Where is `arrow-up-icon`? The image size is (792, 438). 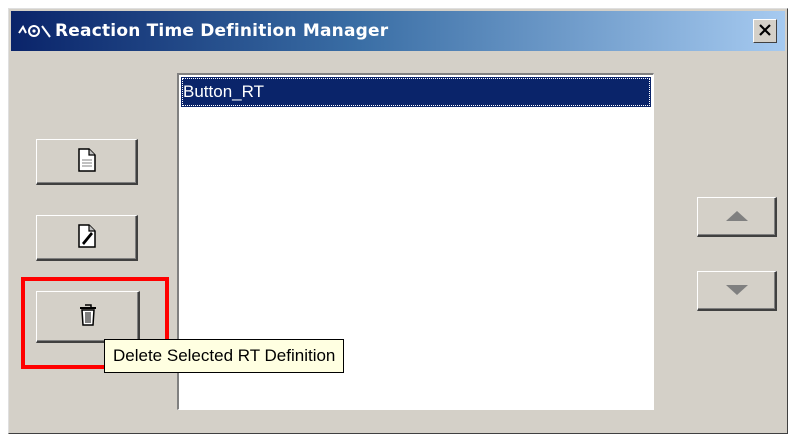
arrow-up-icon is located at coordinates (737, 216).